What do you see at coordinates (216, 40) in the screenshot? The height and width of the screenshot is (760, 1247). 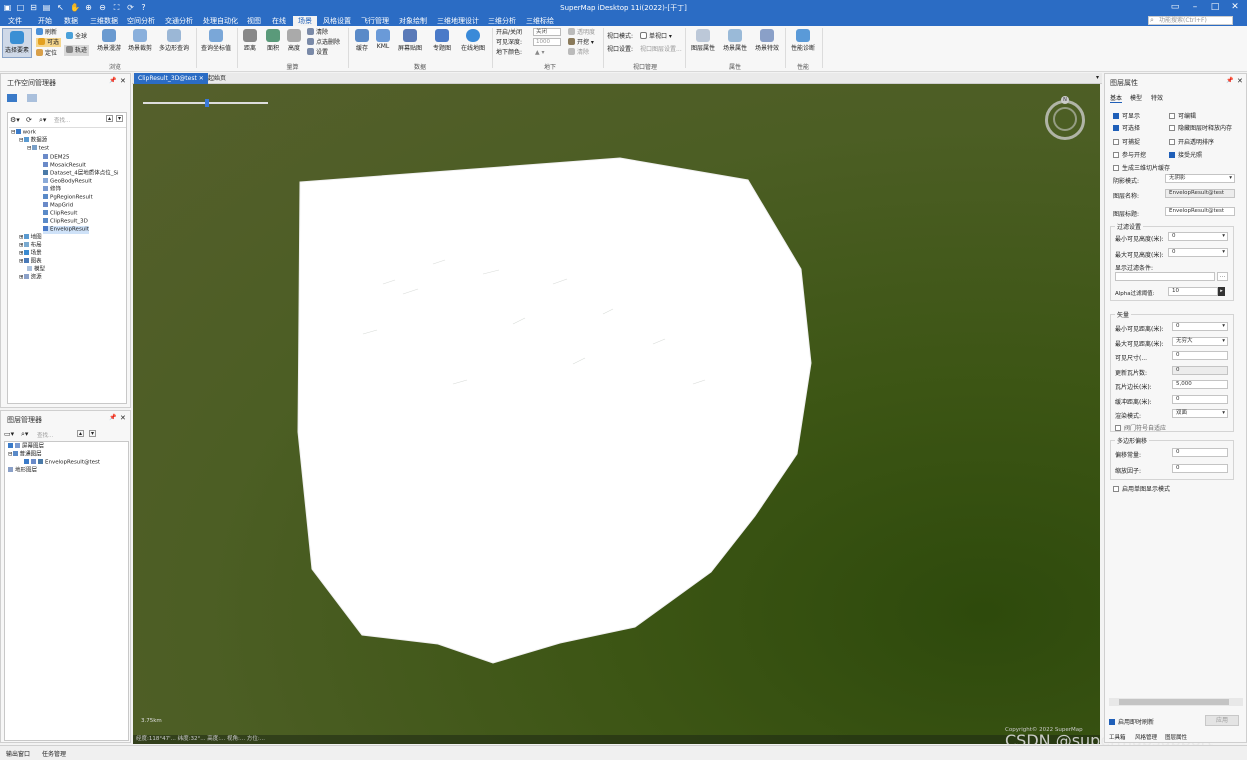 I see `query-coord-button: 查询坐标值` at bounding box center [216, 40].